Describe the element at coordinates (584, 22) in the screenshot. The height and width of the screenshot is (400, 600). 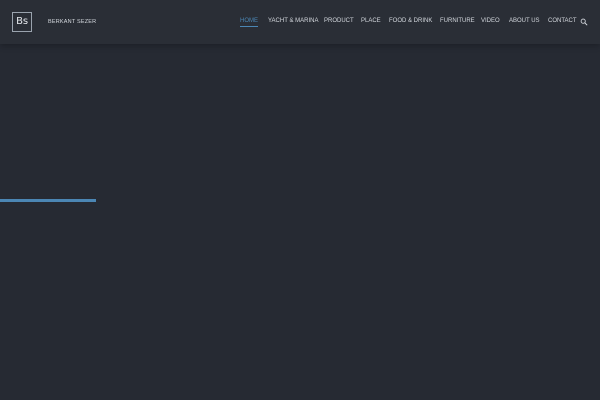
I see `search-icon` at that location.